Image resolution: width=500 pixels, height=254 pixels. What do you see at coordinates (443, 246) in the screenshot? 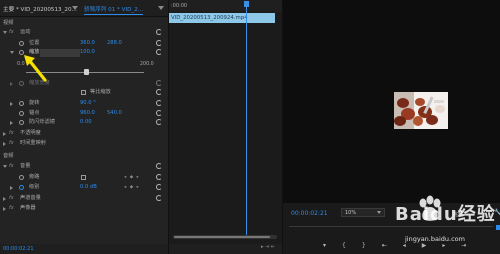
I see `step-forward-icon: ▸` at bounding box center [443, 246].